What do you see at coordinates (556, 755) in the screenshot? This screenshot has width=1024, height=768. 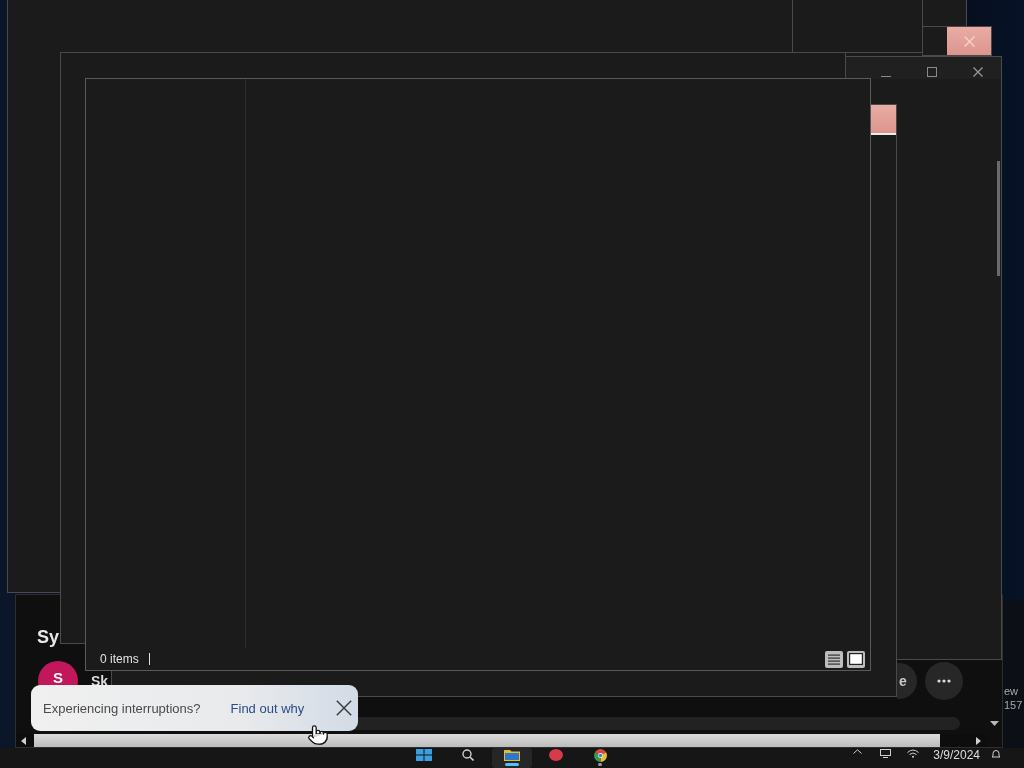 I see `circle-icon` at bounding box center [556, 755].